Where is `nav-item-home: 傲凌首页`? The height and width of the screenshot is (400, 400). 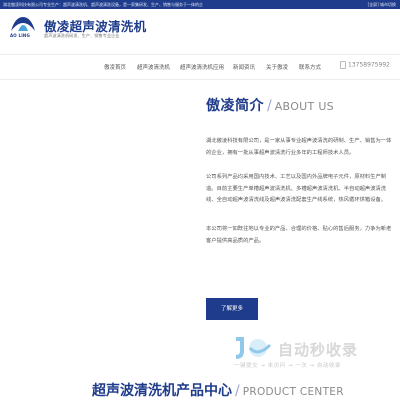
nav-item-home: 傲凌首页 is located at coordinates (115, 67).